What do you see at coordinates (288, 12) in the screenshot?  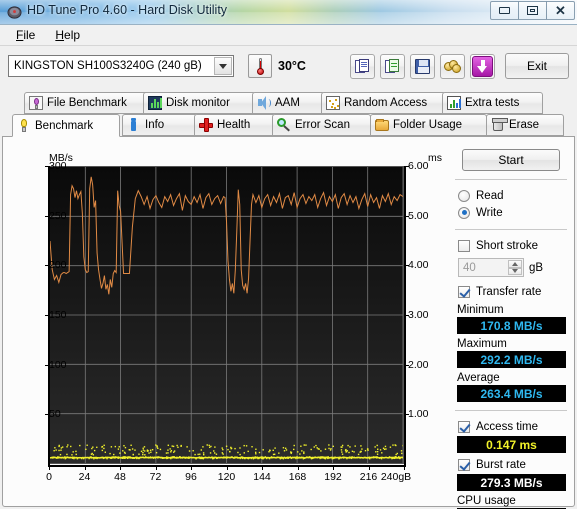 I see `title-bar: HD Tune Pro 4.60 - Hard Disk Utility ✕` at bounding box center [288, 12].